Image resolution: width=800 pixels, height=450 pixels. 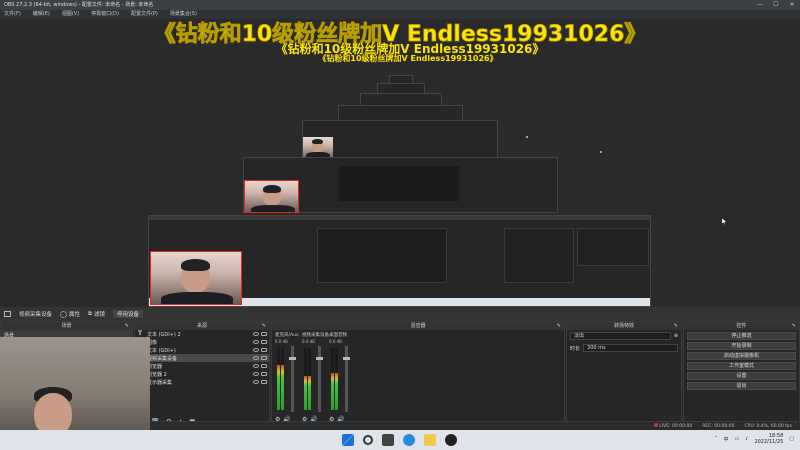 I want to click on volume-icon: ♪, so click(x=746, y=439).